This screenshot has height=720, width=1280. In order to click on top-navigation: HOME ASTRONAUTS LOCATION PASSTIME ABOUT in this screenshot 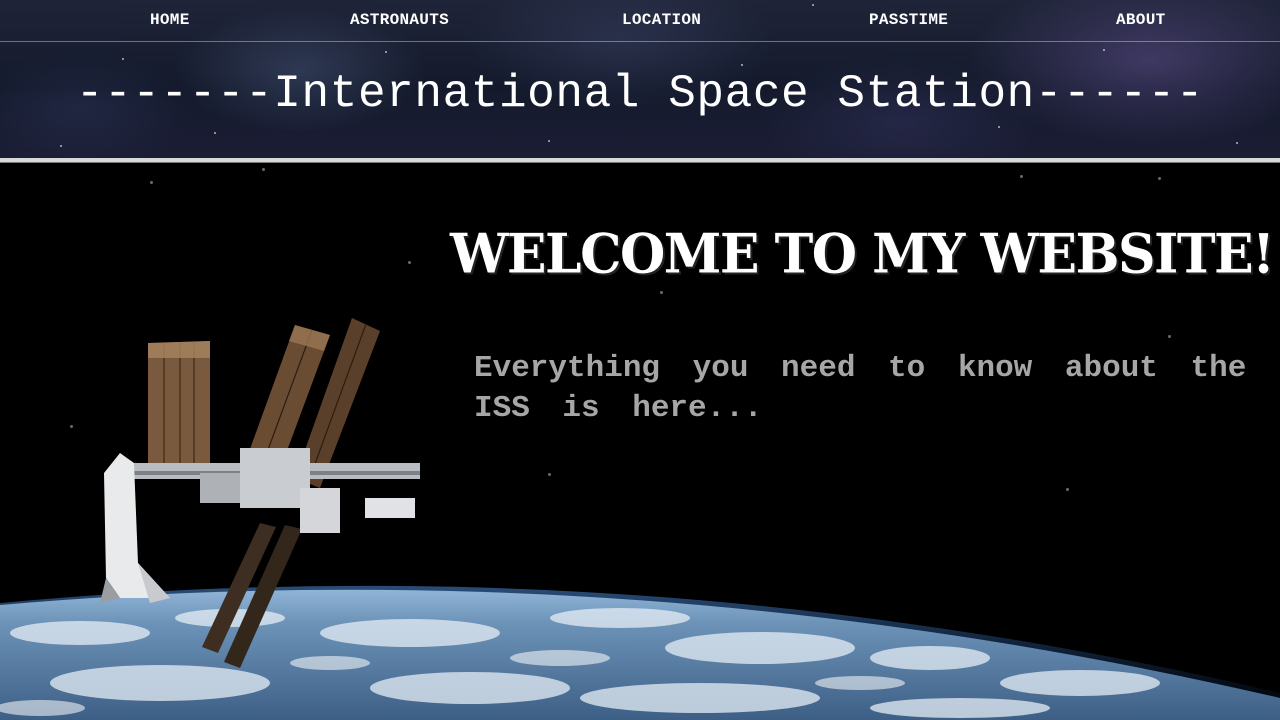, I will do `click(640, 21)`.